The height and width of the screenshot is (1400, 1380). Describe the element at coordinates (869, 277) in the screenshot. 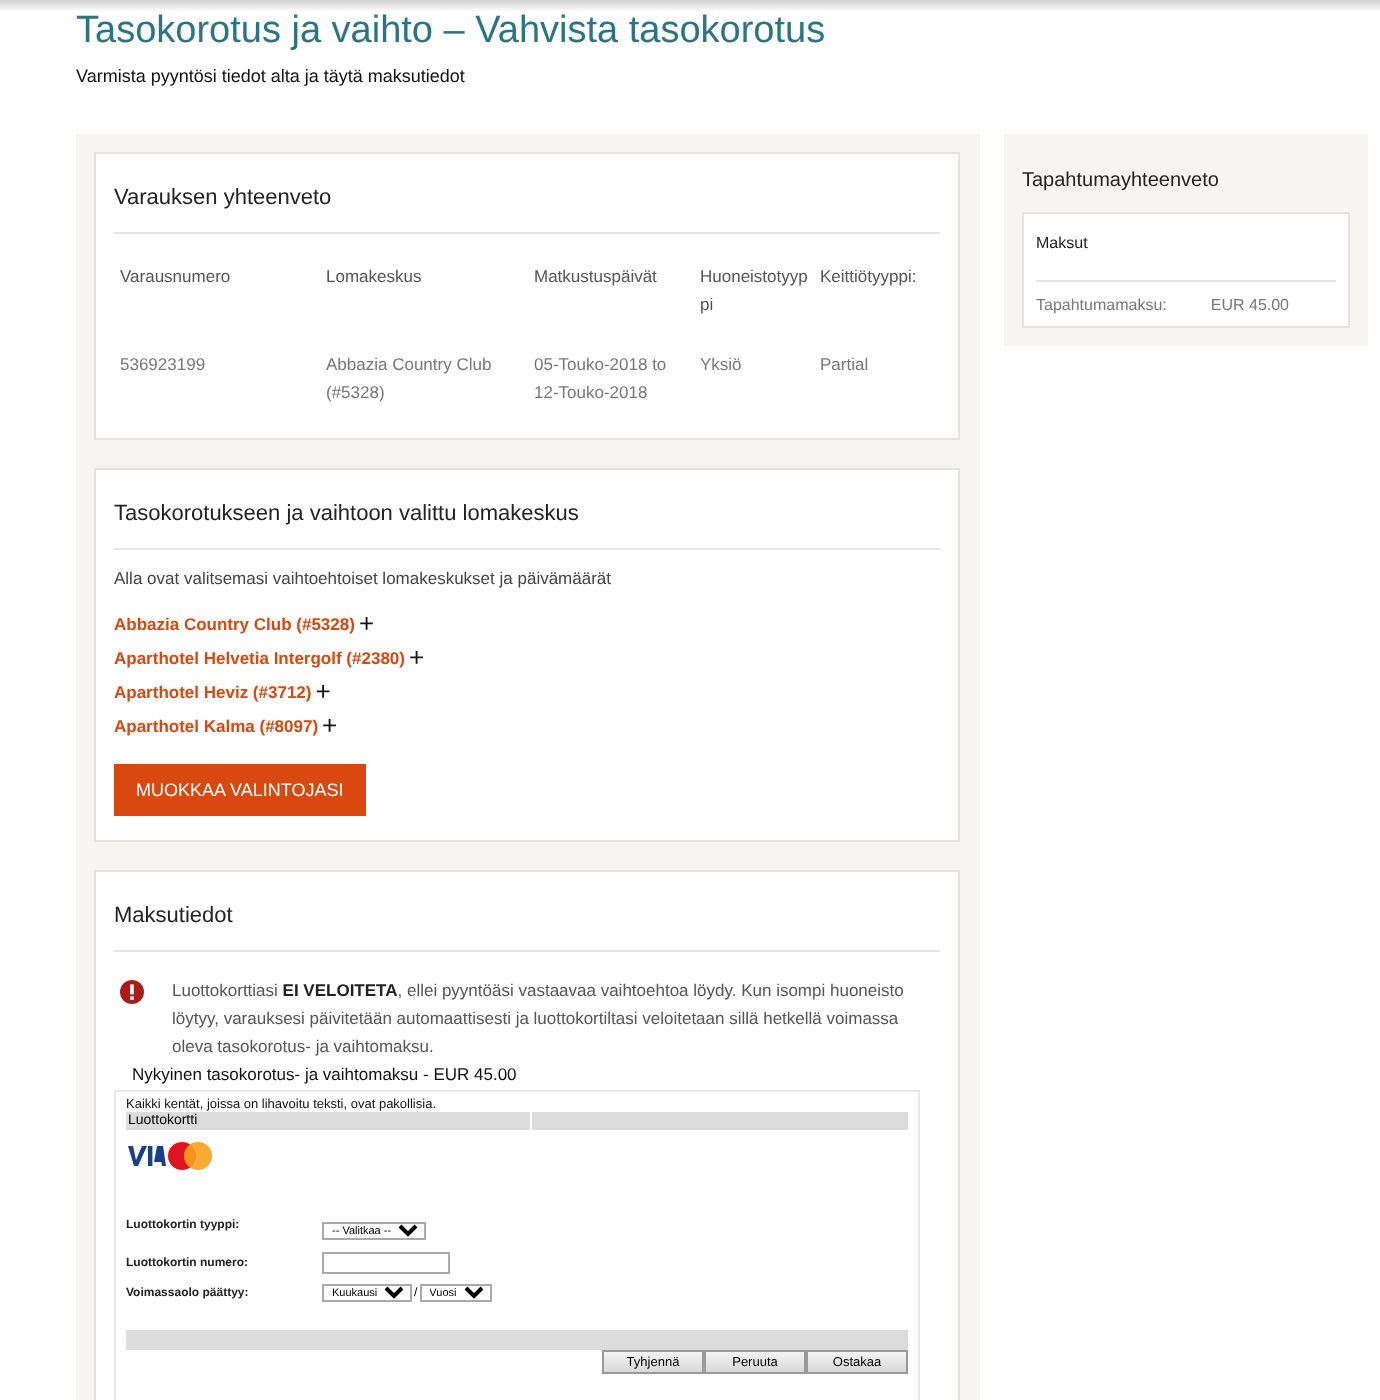

I see `column-header: Keittiötyyppi:` at that location.